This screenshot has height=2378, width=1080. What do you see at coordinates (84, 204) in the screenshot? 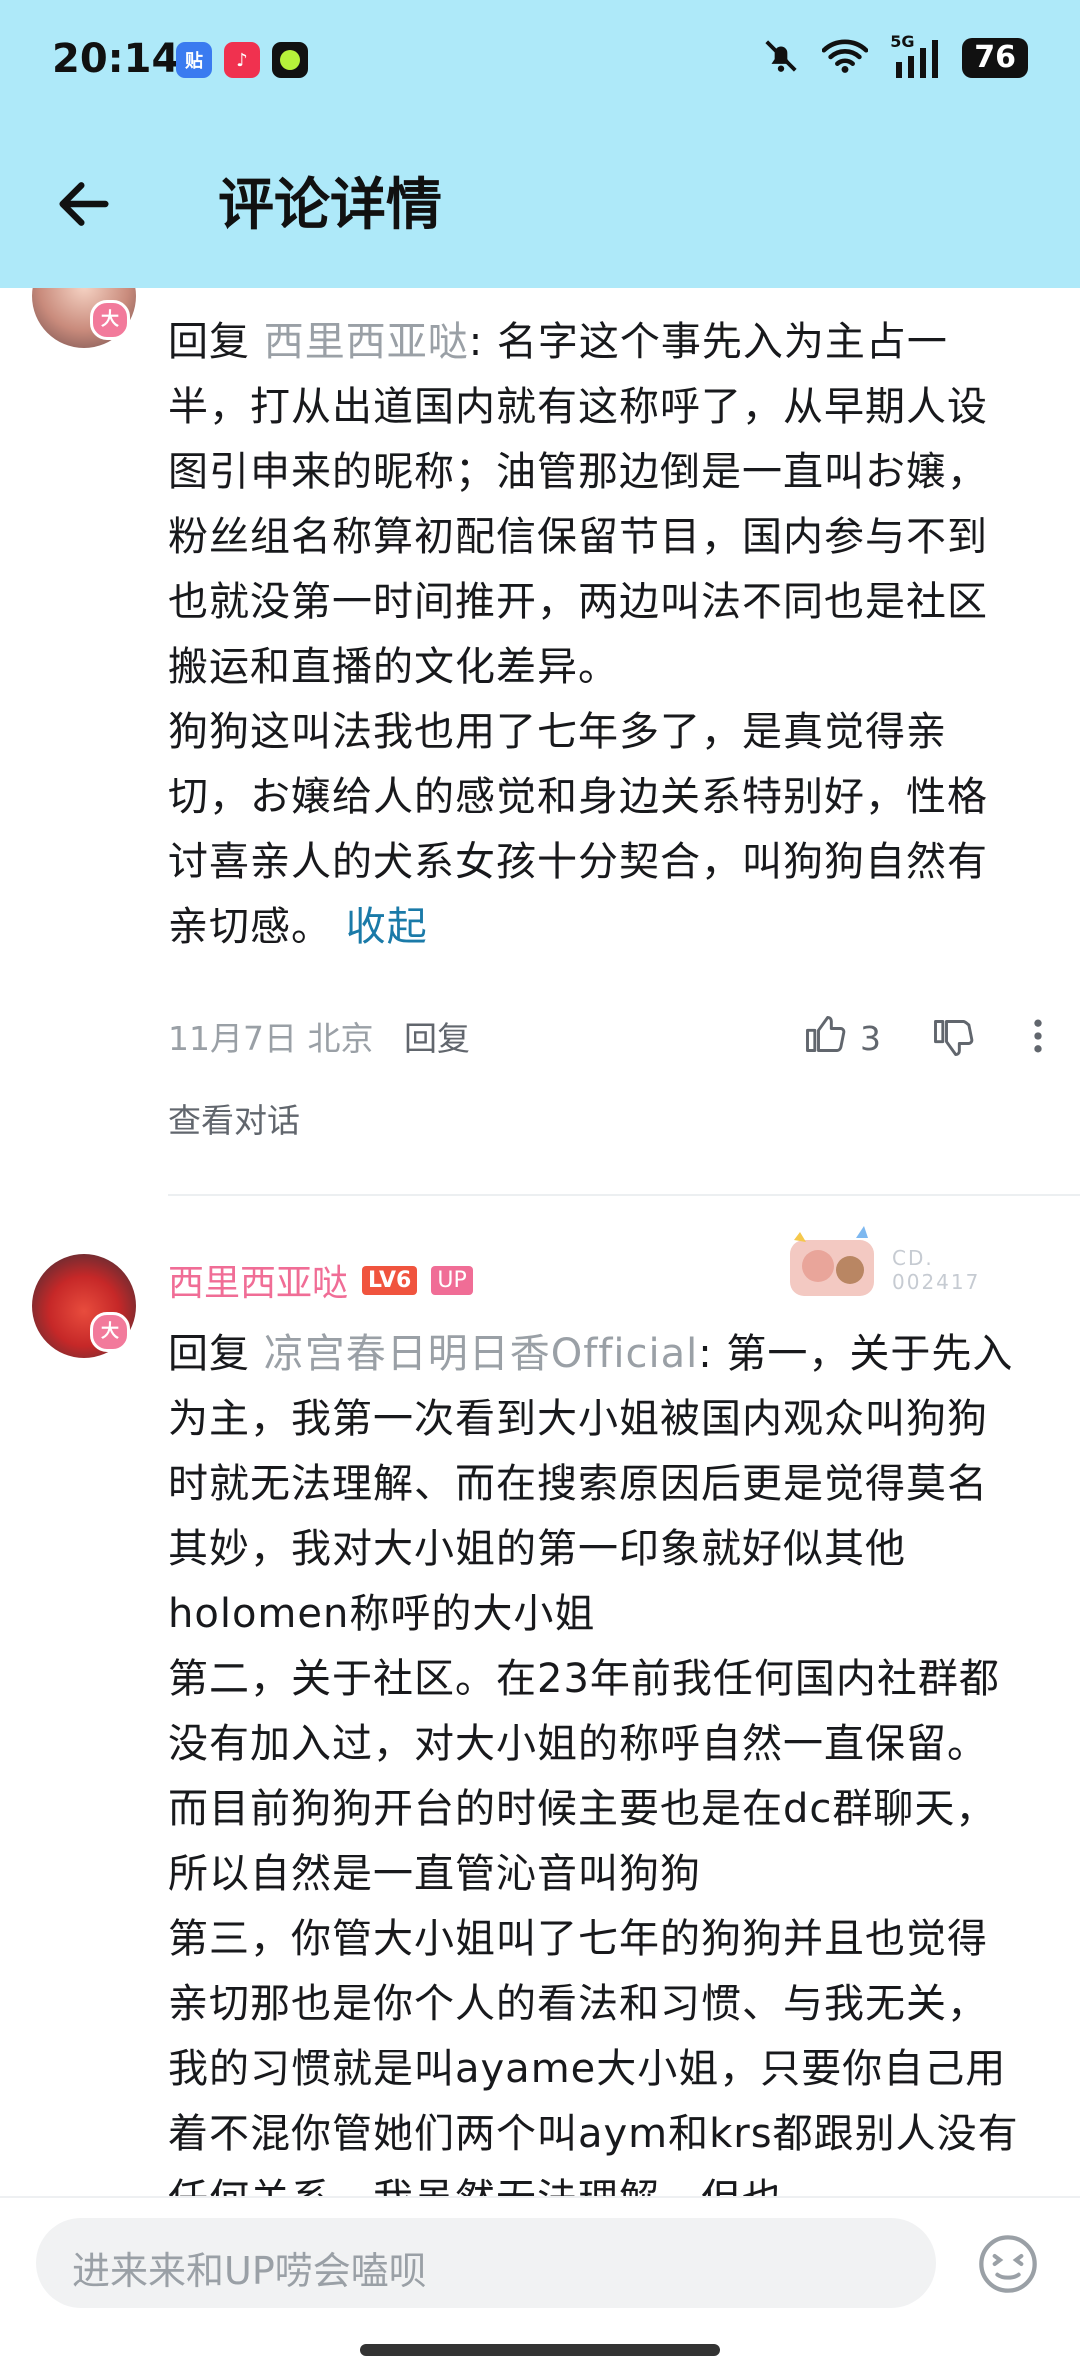
I see `back-arrow-icon` at bounding box center [84, 204].